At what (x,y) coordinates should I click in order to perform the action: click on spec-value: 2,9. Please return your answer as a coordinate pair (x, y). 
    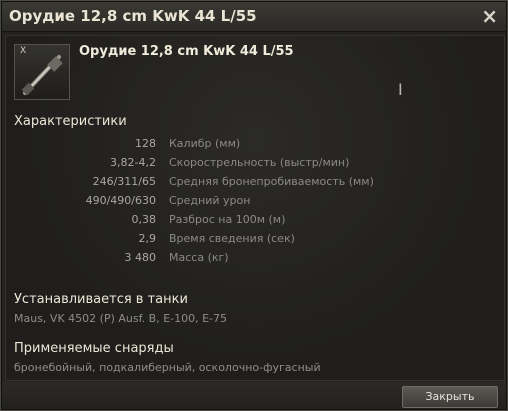
    Looking at the image, I should click on (147, 238).